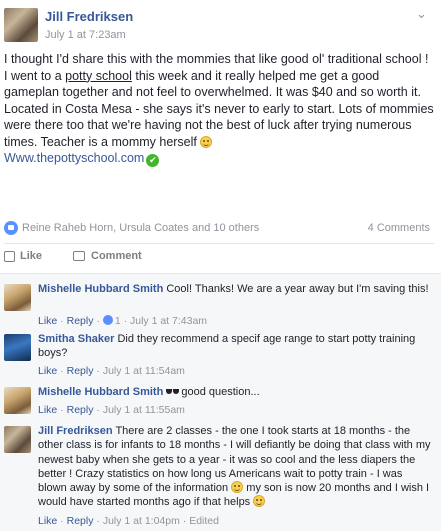  What do you see at coordinates (9, 256) in the screenshot?
I see `thumbs-up-icon` at bounding box center [9, 256].